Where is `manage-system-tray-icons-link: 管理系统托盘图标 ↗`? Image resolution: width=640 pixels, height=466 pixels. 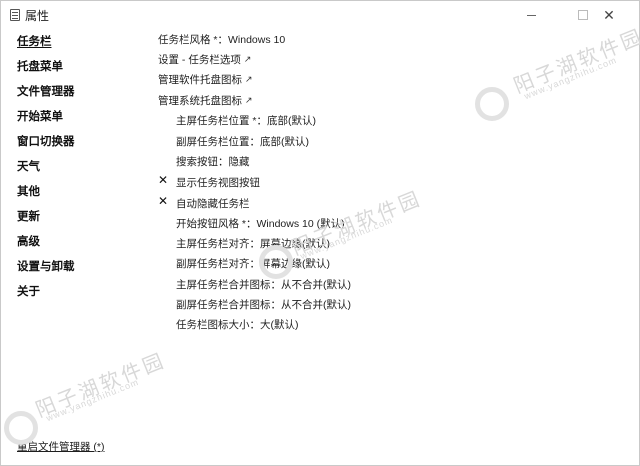 manage-system-tray-icons-link: 管理系统托盘图标 ↗ is located at coordinates (205, 100).